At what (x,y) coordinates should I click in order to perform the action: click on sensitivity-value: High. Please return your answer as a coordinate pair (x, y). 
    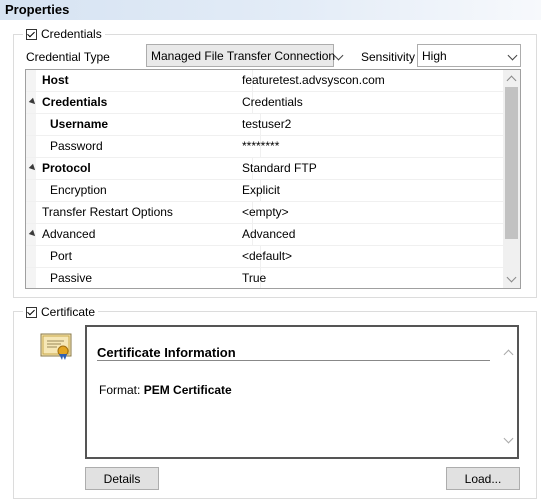
    Looking at the image, I should click on (434, 55).